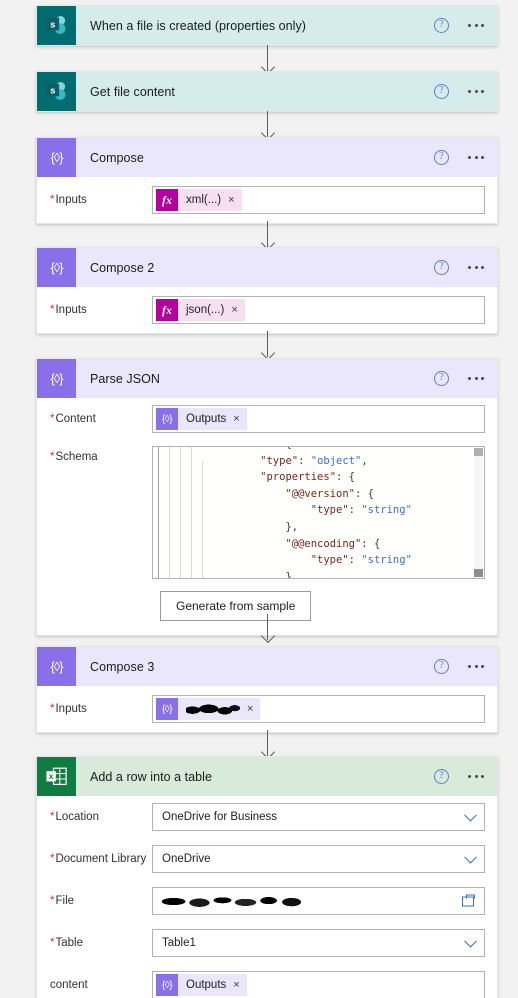  What do you see at coordinates (56, 776) in the screenshot?
I see `excel-icon: x` at bounding box center [56, 776].